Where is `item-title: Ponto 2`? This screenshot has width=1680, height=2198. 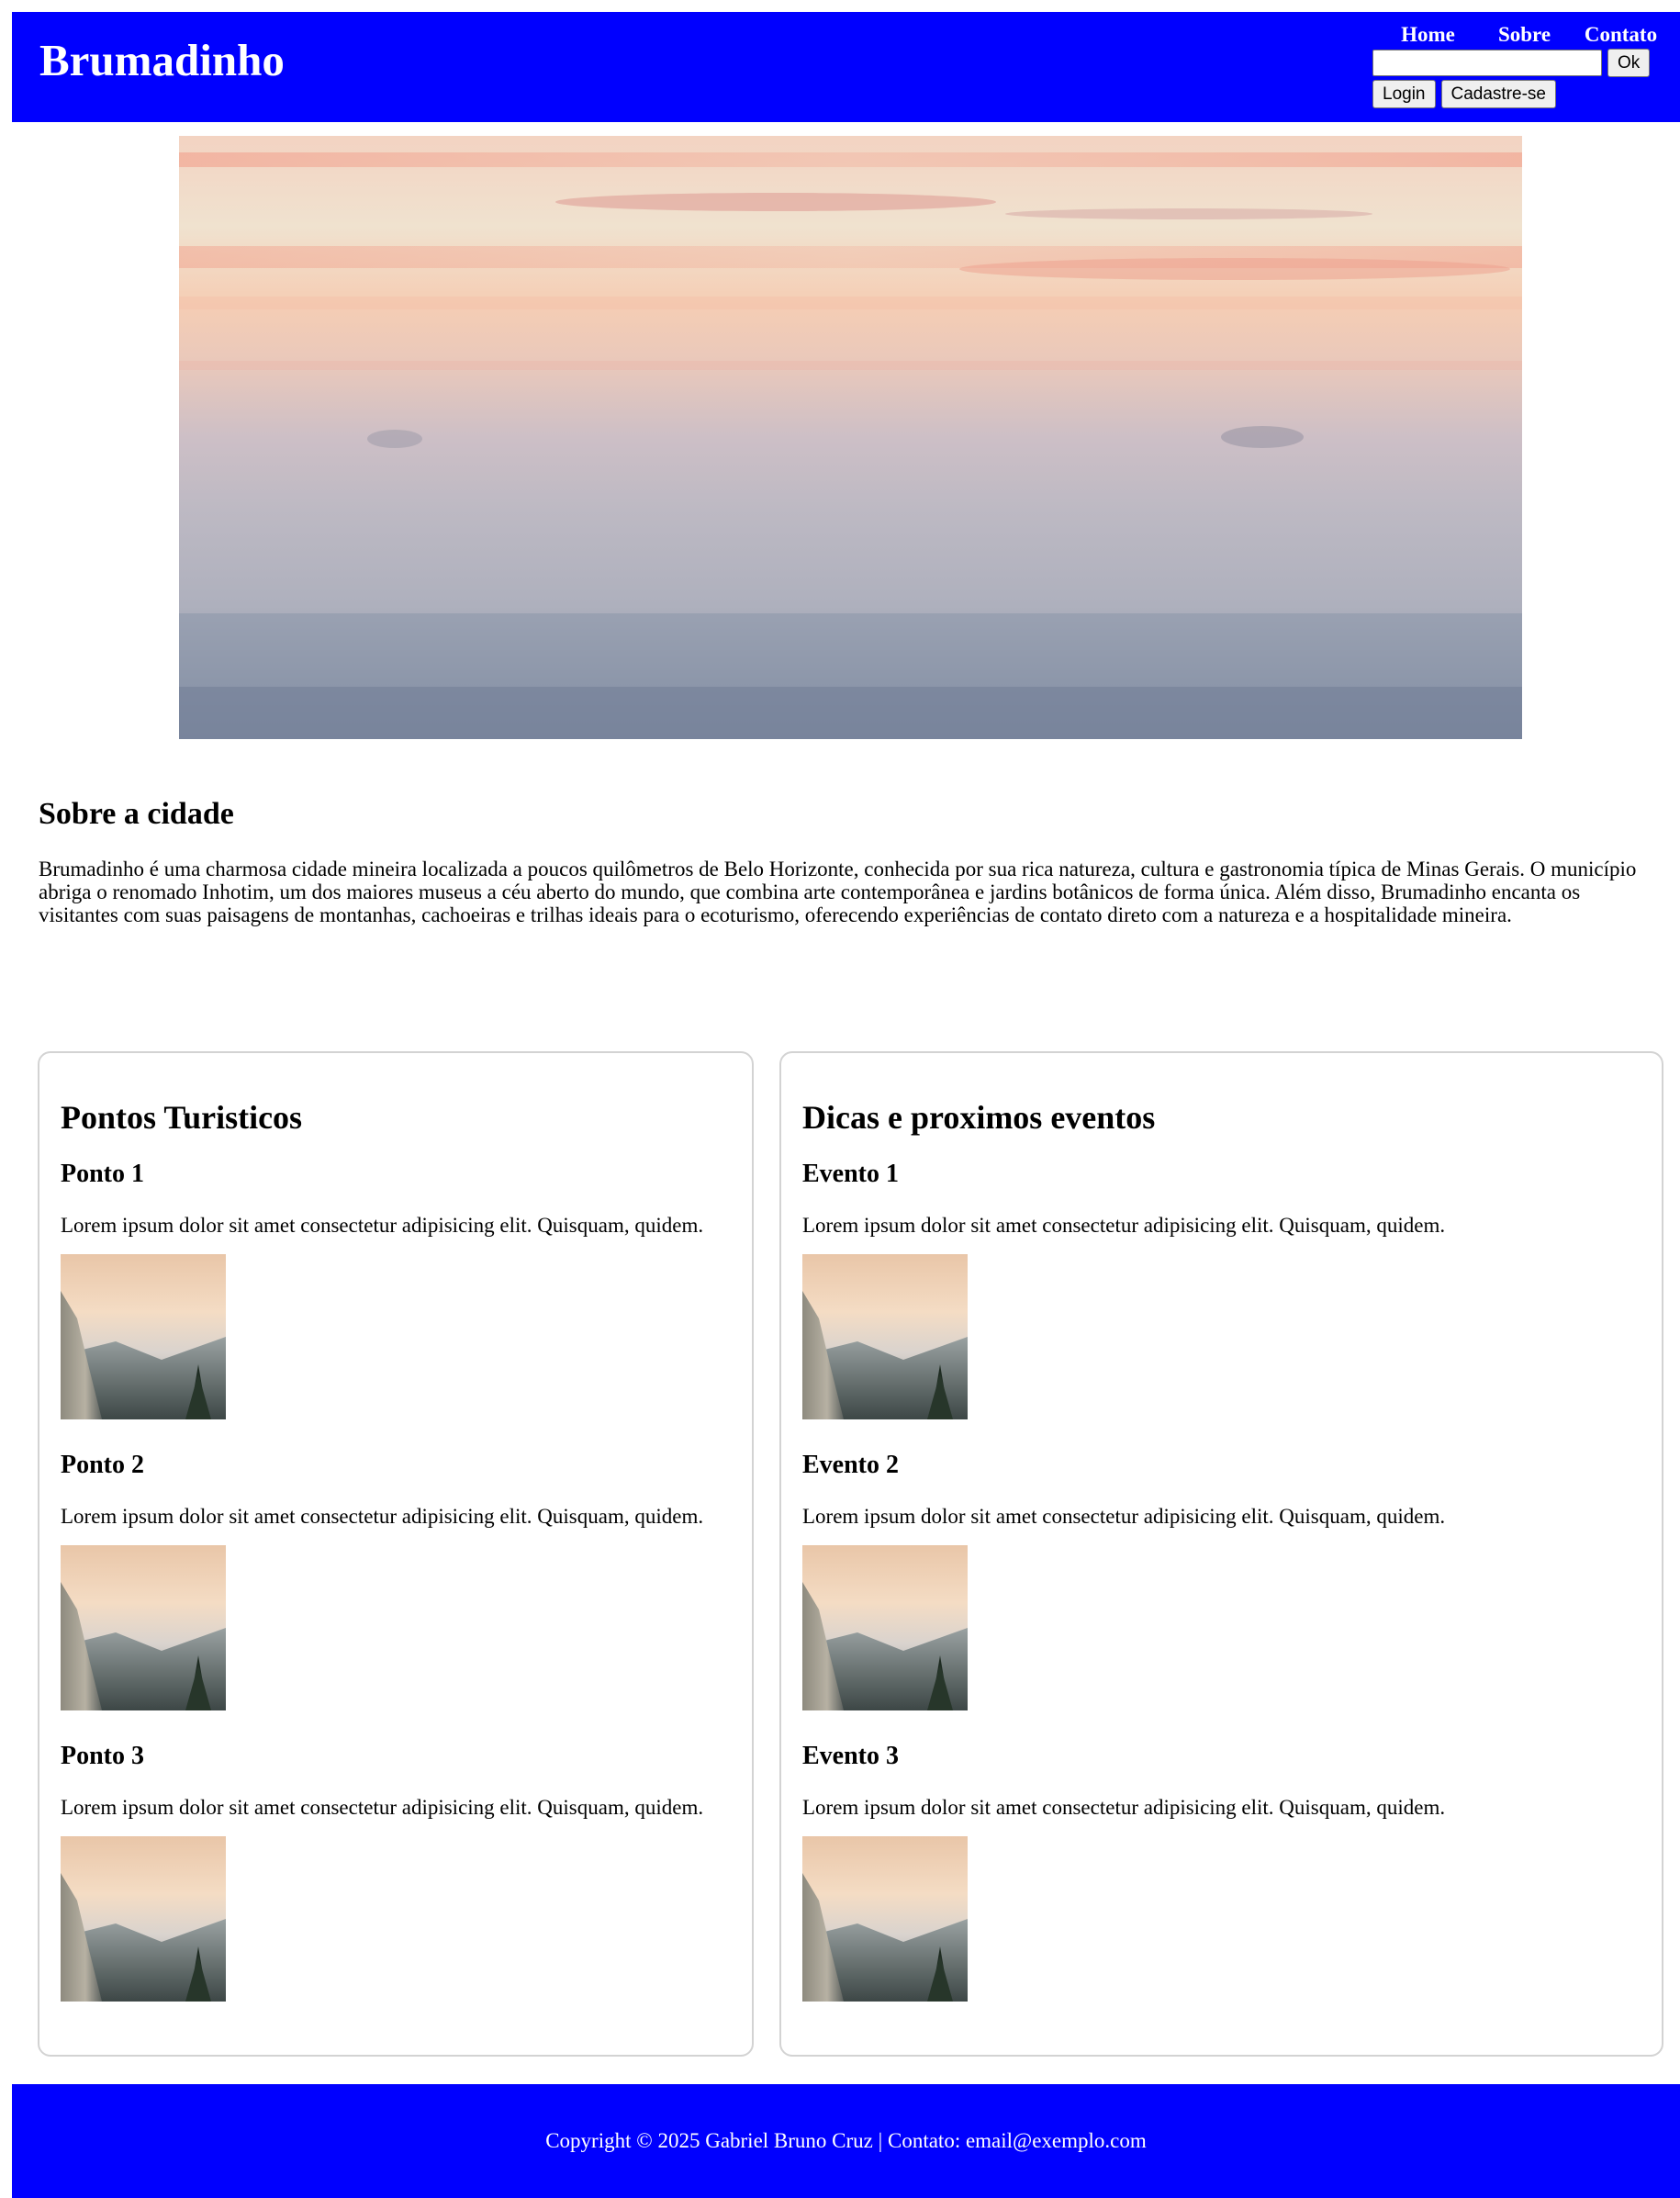
item-title: Ponto 2 is located at coordinates (102, 1465).